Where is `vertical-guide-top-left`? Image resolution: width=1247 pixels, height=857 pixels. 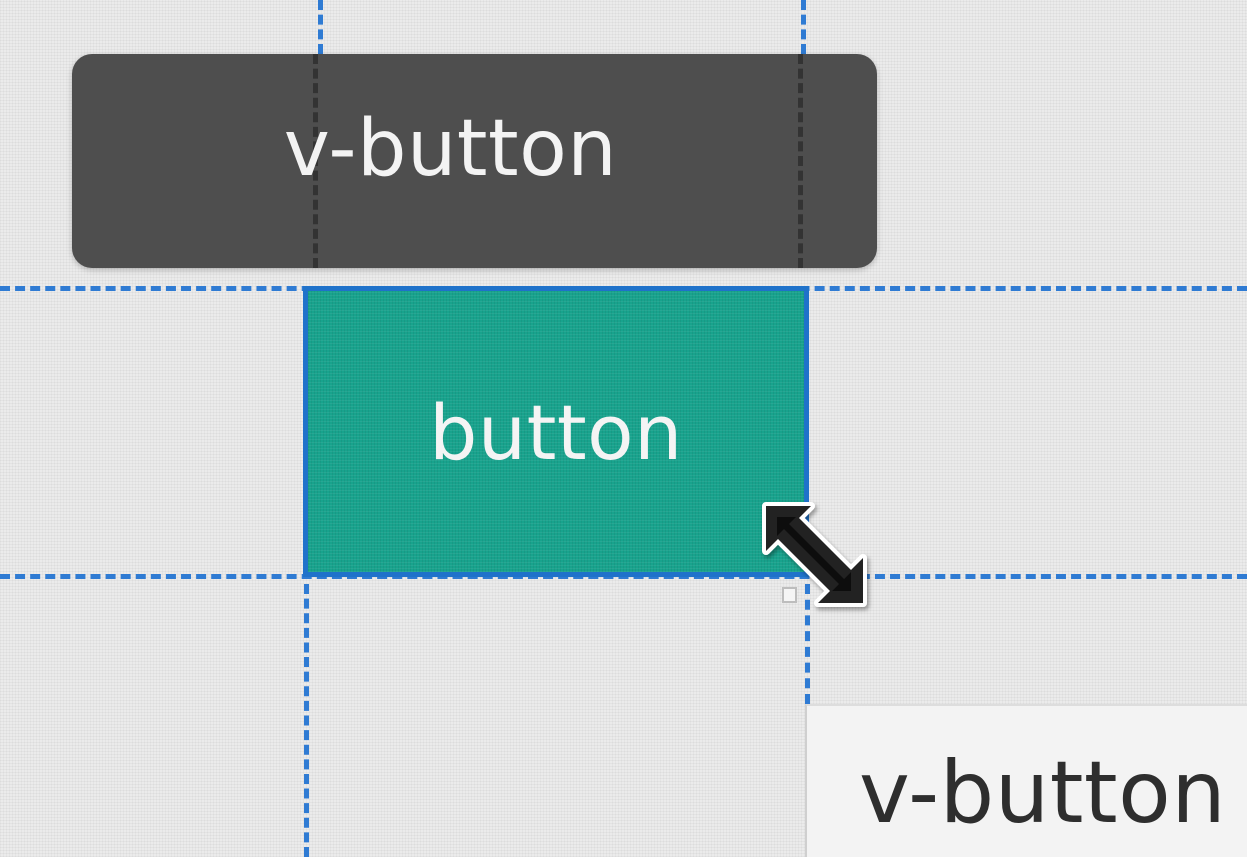
vertical-guide-top-left is located at coordinates (320, 27).